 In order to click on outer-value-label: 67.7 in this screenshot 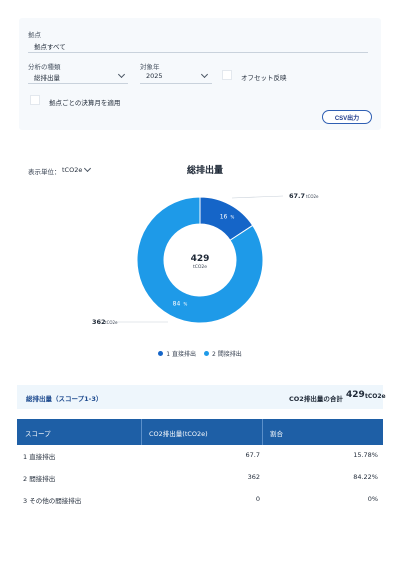, I will do `click(297, 196)`.